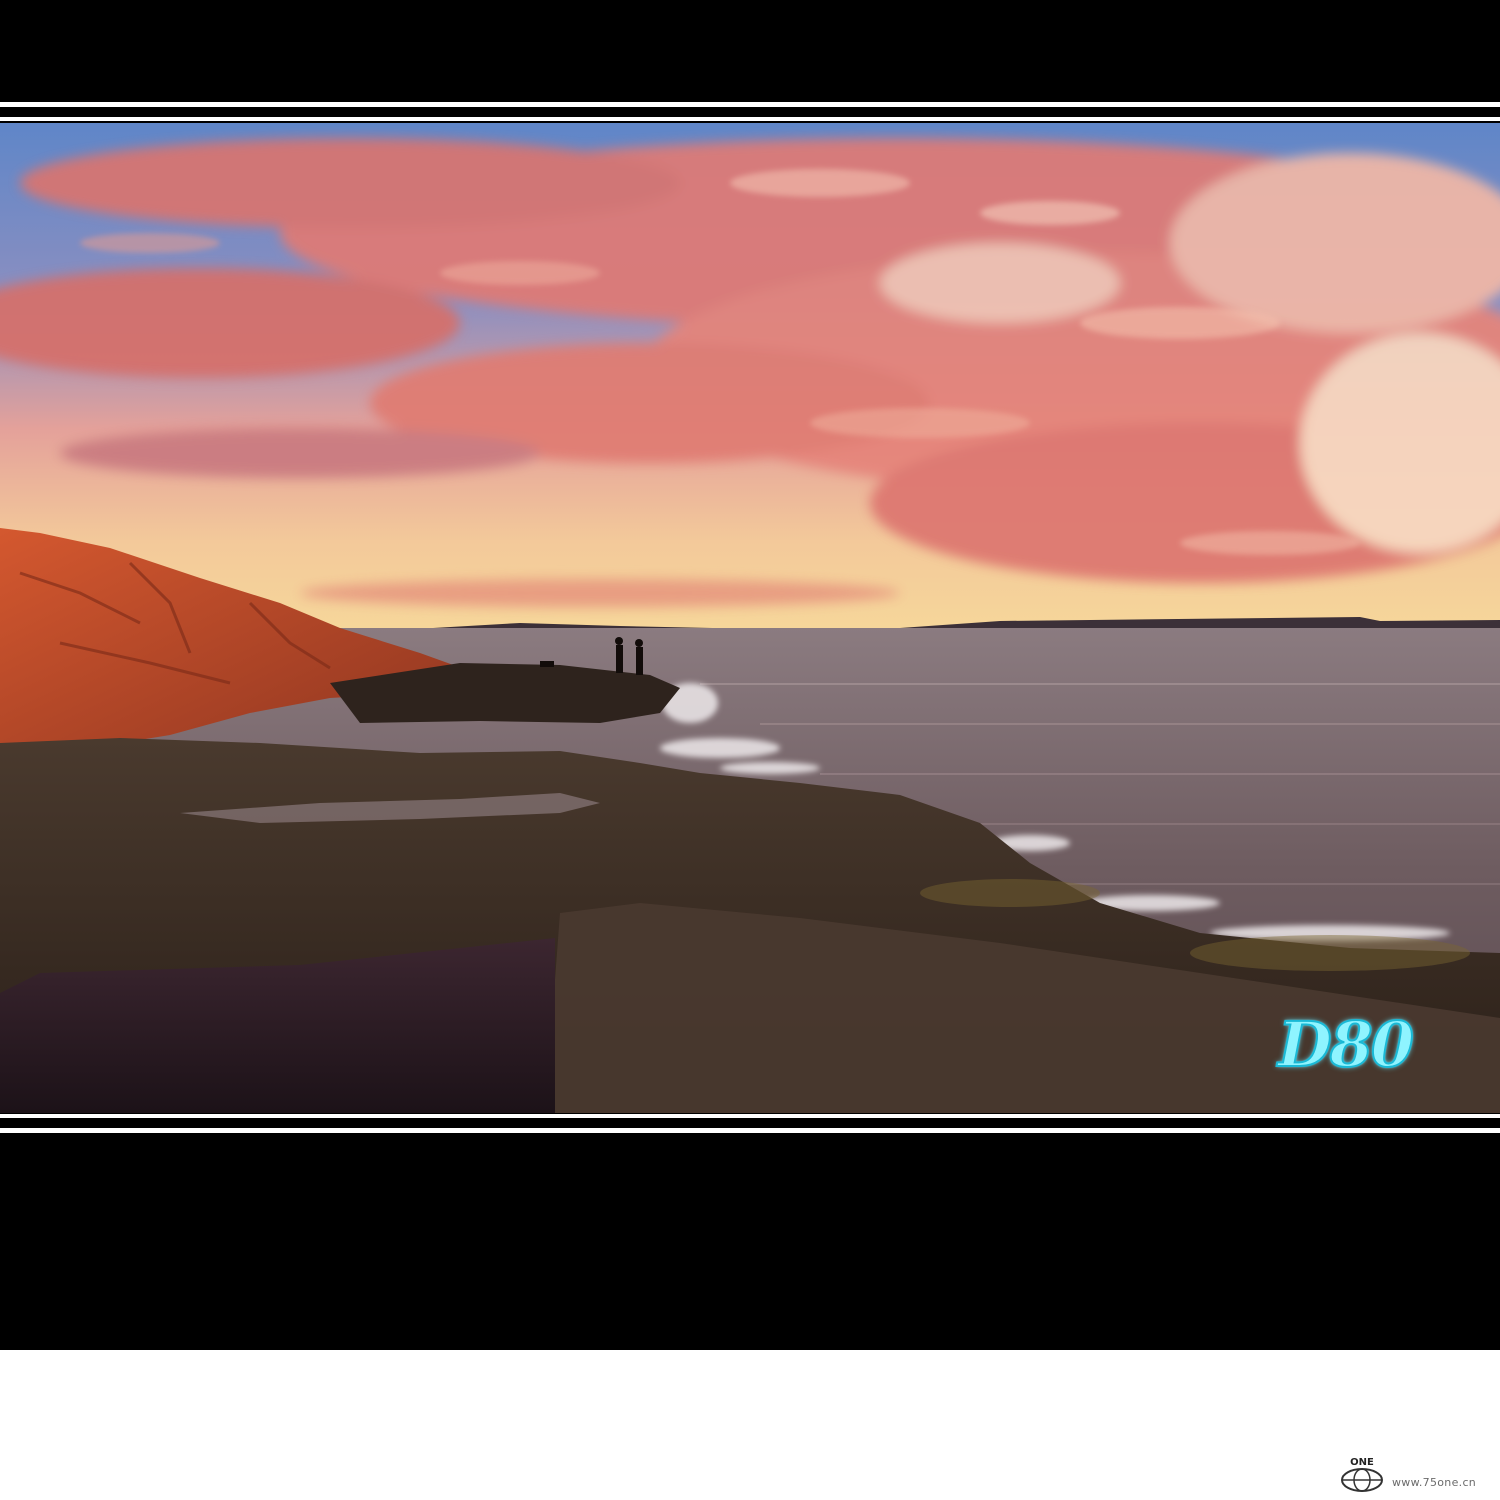  I want to click on d80-watermark: D80, so click(1346, 1044).